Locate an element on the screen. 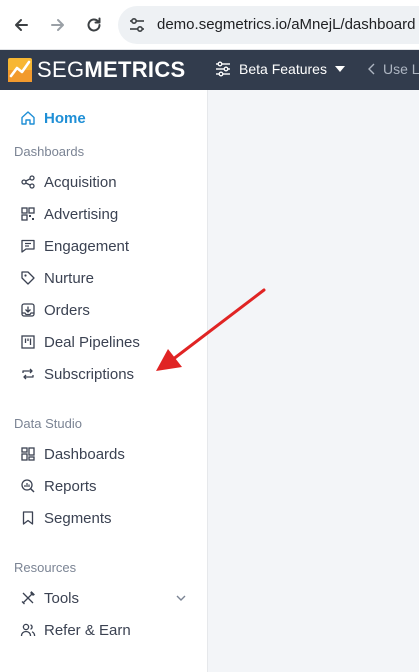 This screenshot has height=672, width=419. sidebar-item-segments: Segments is located at coordinates (66, 518).